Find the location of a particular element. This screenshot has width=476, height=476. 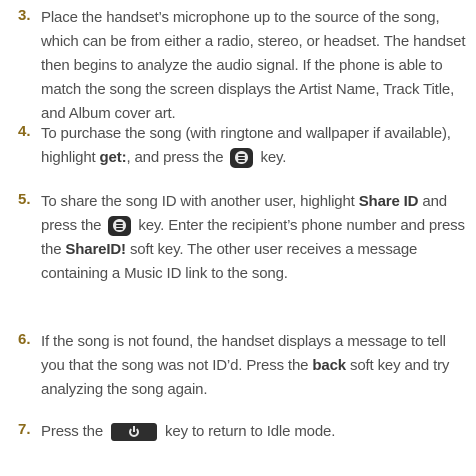

step-number: 4. is located at coordinates (24, 131).